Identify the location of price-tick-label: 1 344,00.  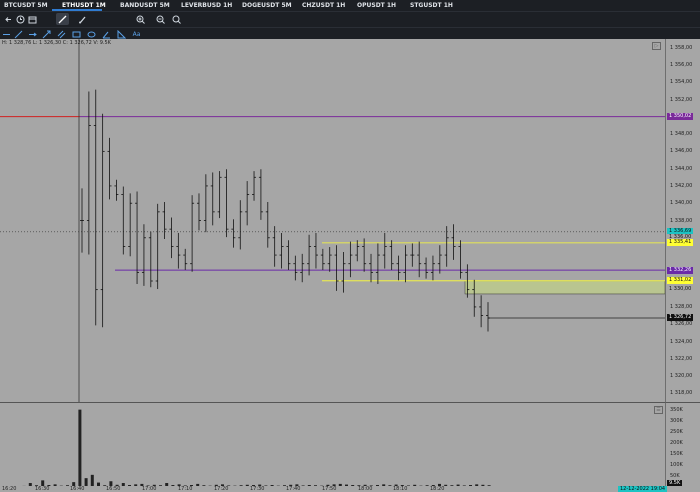
(681, 168).